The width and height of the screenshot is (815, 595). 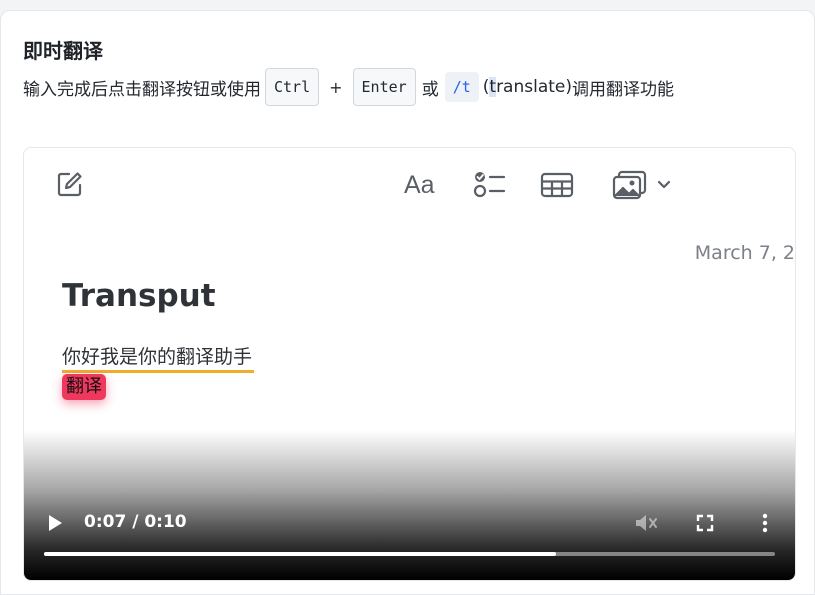 What do you see at coordinates (493, 87) in the screenshot?
I see `command-highlight-t: t` at bounding box center [493, 87].